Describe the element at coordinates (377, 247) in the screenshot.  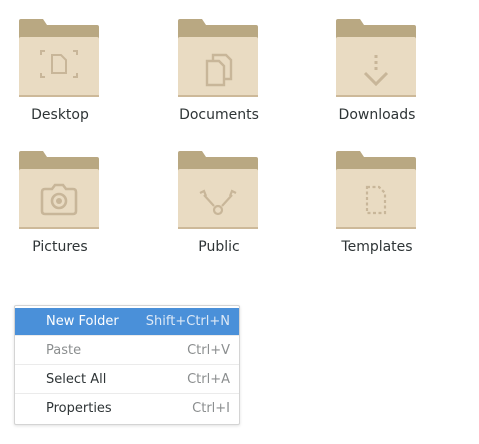
I see `folder-label: Templates` at that location.